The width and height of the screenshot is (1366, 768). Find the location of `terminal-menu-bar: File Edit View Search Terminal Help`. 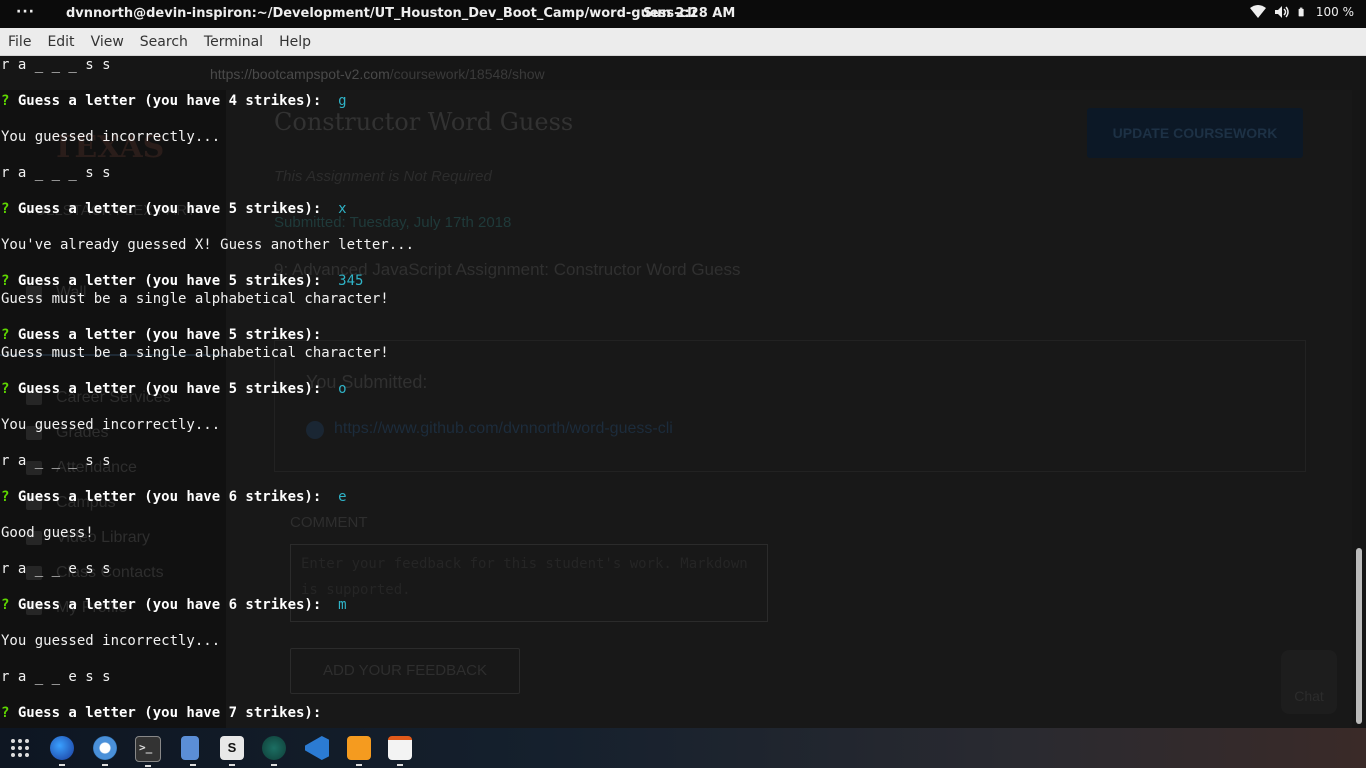

terminal-menu-bar: File Edit View Search Terminal Help is located at coordinates (683, 42).